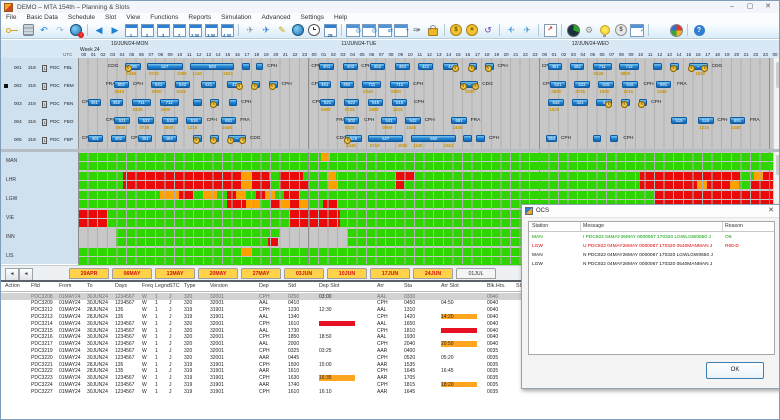 The width and height of the screenshot is (780, 420). What do you see at coordinates (133, 67) in the screenshot?
I see `flight-bar: 526 $` at bounding box center [133, 67].